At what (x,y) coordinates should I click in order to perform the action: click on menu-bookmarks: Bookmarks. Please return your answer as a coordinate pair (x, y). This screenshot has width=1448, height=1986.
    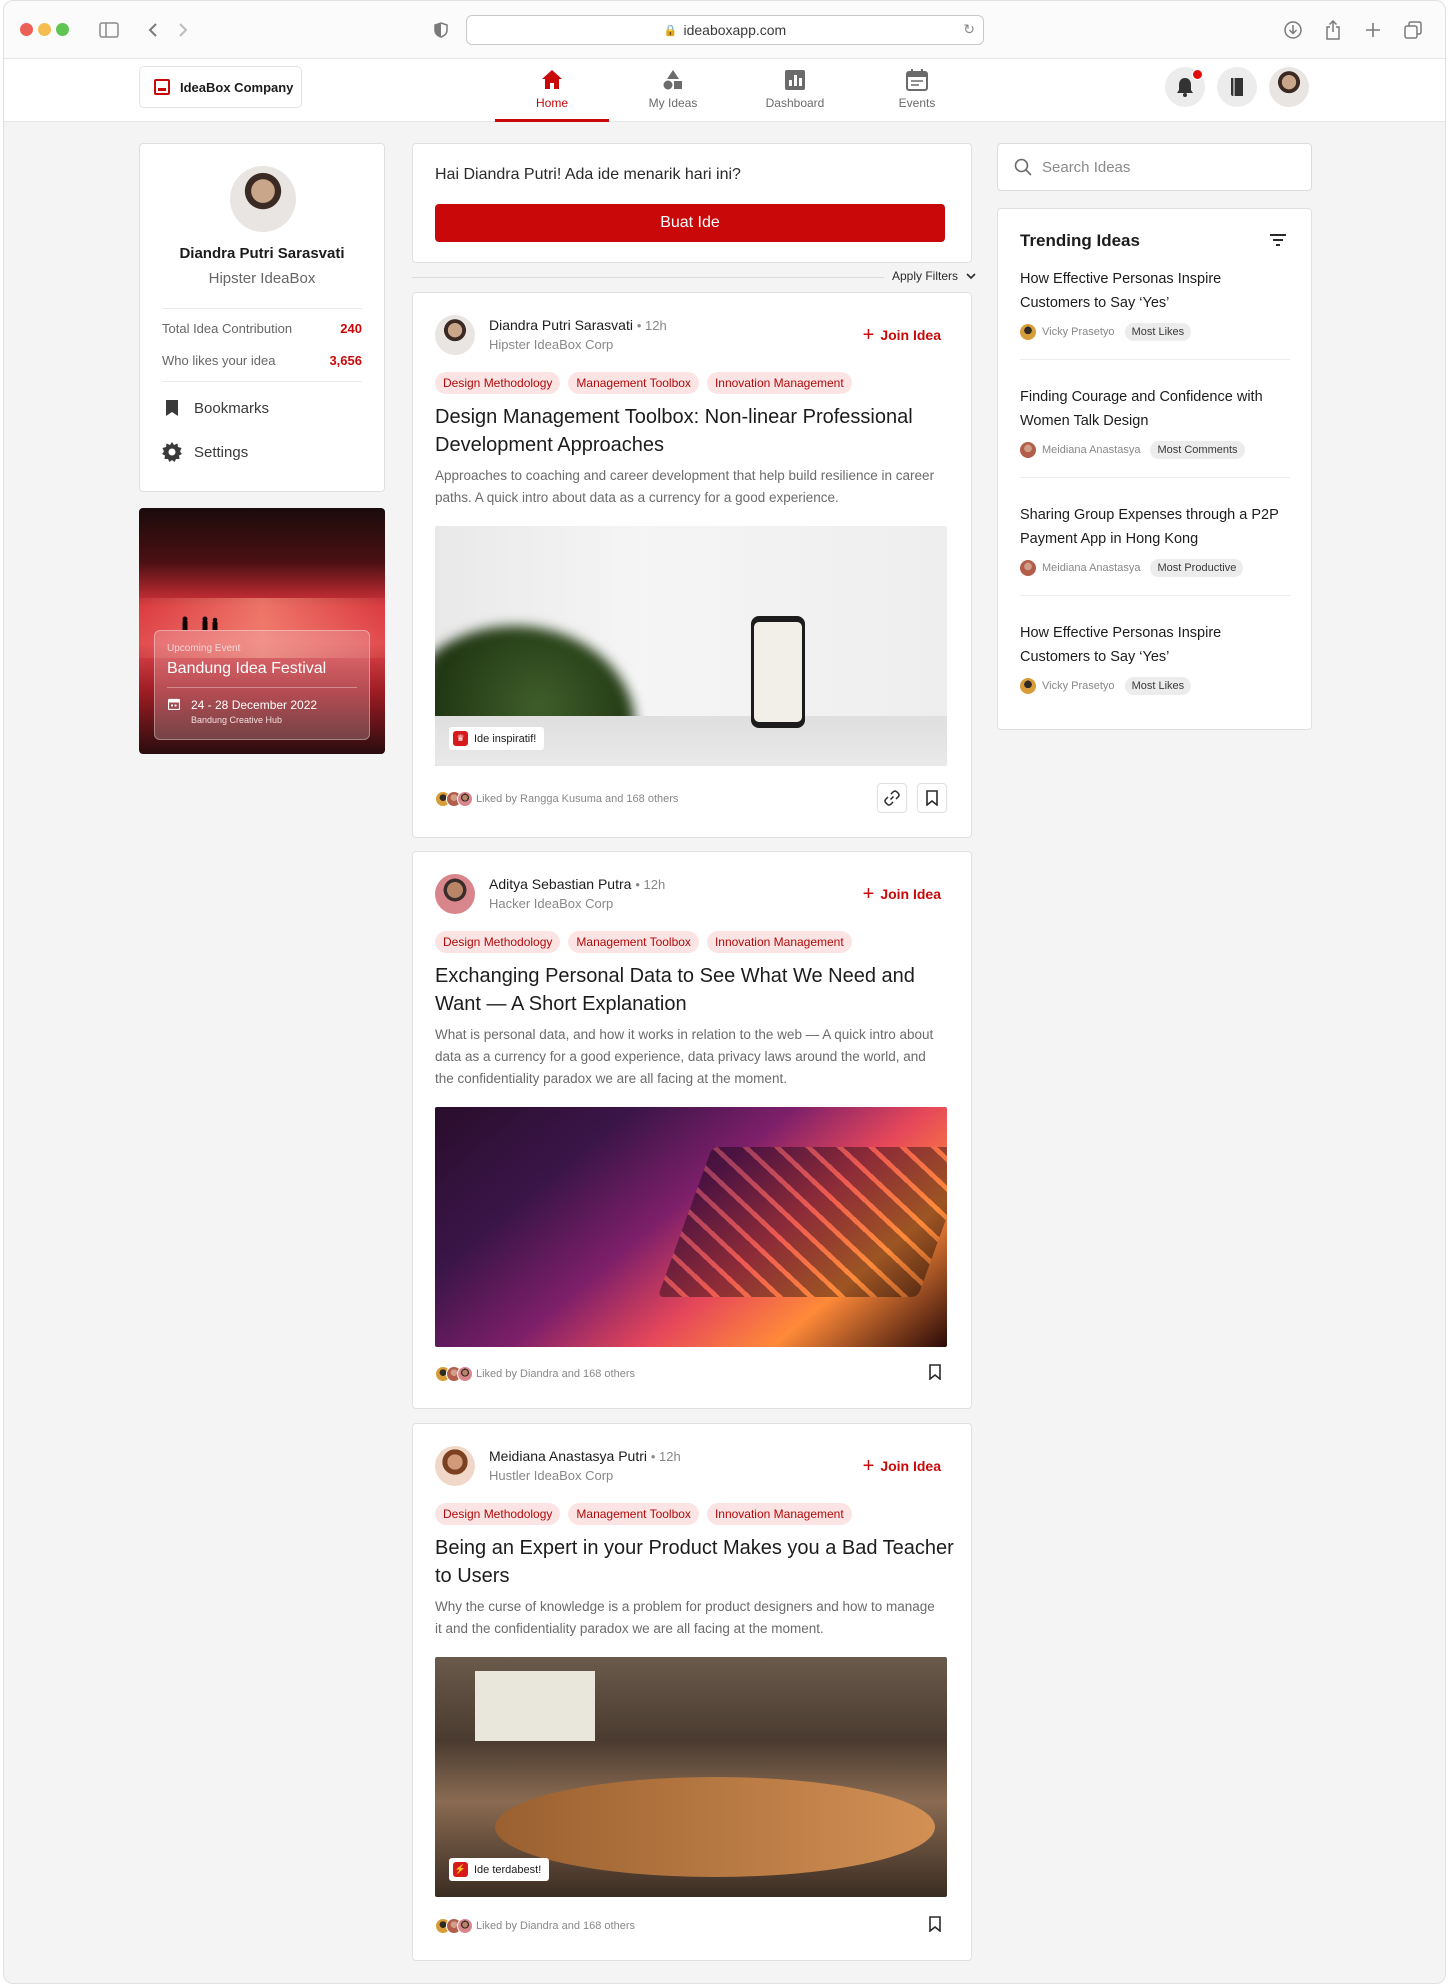
    Looking at the image, I should click on (215, 408).